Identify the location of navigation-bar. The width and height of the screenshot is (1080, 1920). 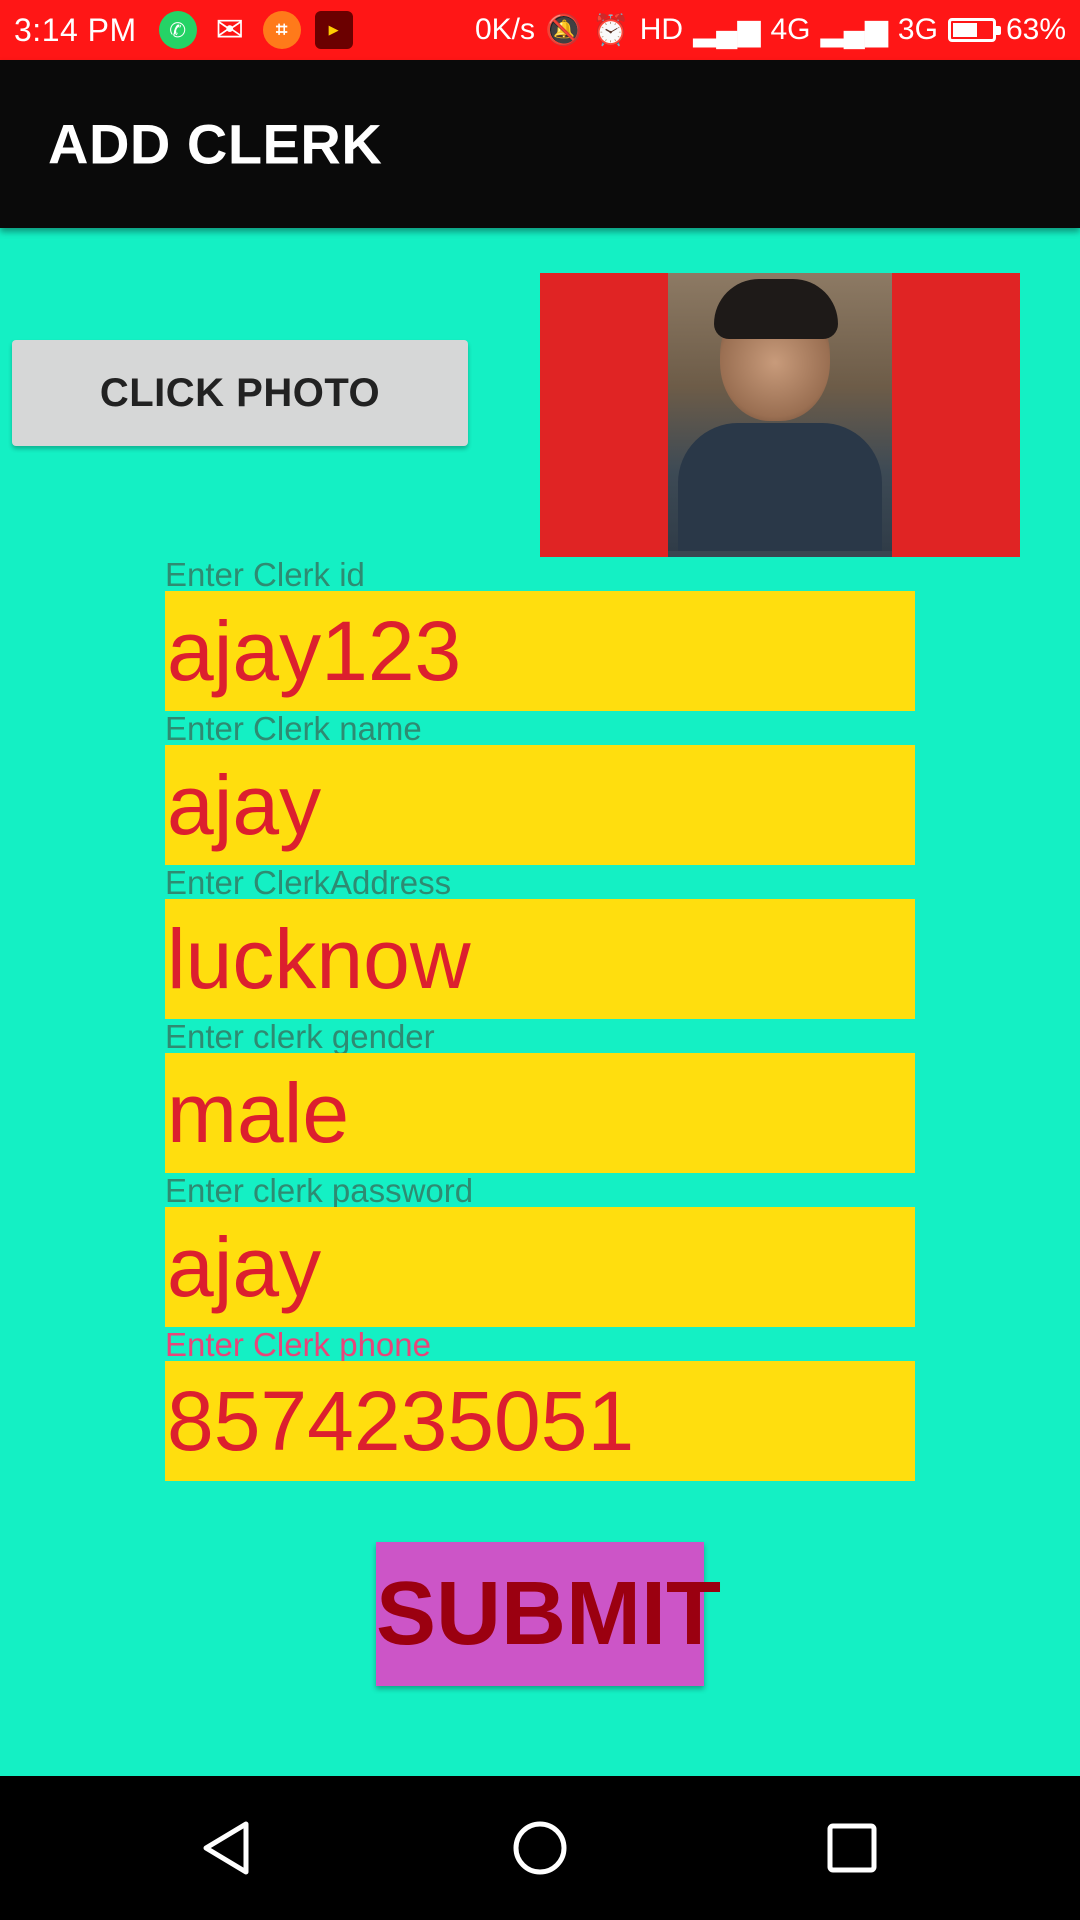
(540, 1848).